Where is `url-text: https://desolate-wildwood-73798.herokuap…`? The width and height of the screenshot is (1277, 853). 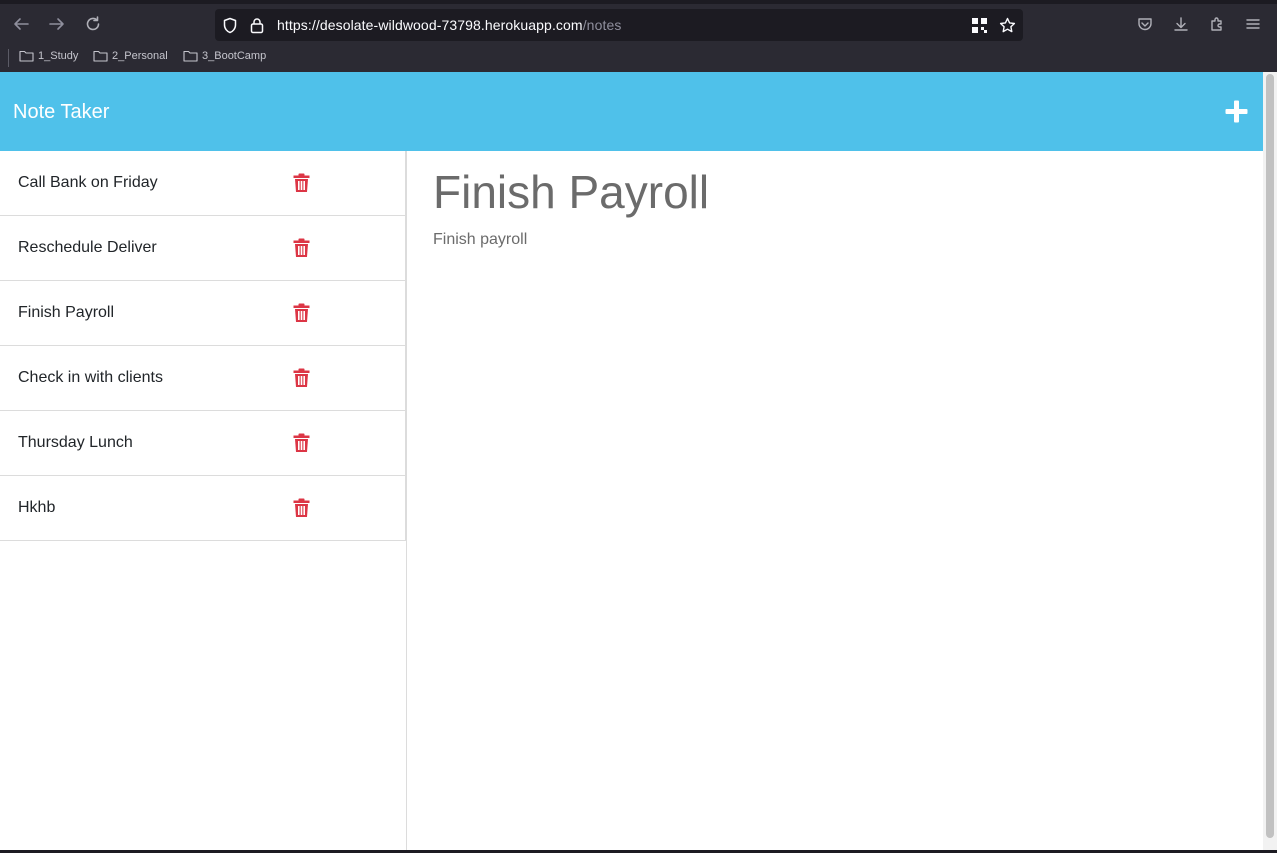
url-text: https://desolate-wildwood-73798.herokuap… is located at coordinates (449, 25).